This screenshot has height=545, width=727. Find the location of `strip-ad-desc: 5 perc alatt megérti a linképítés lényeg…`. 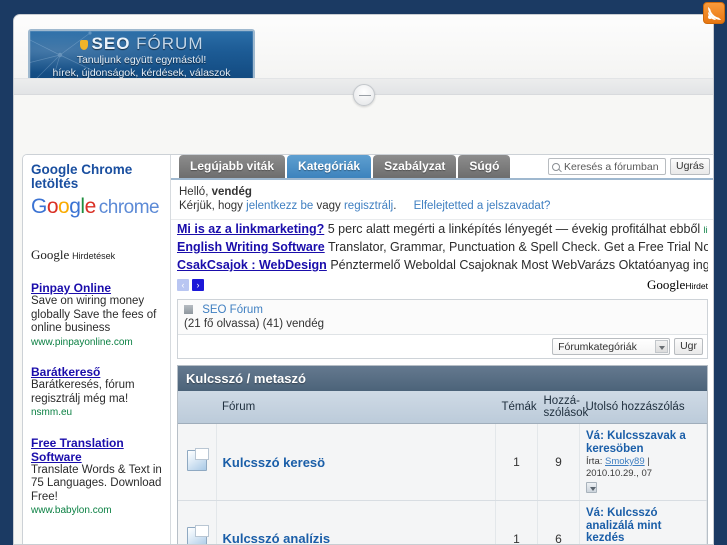

strip-ad-desc: 5 perc alatt megérti a linképítés lényeg… is located at coordinates (514, 229).